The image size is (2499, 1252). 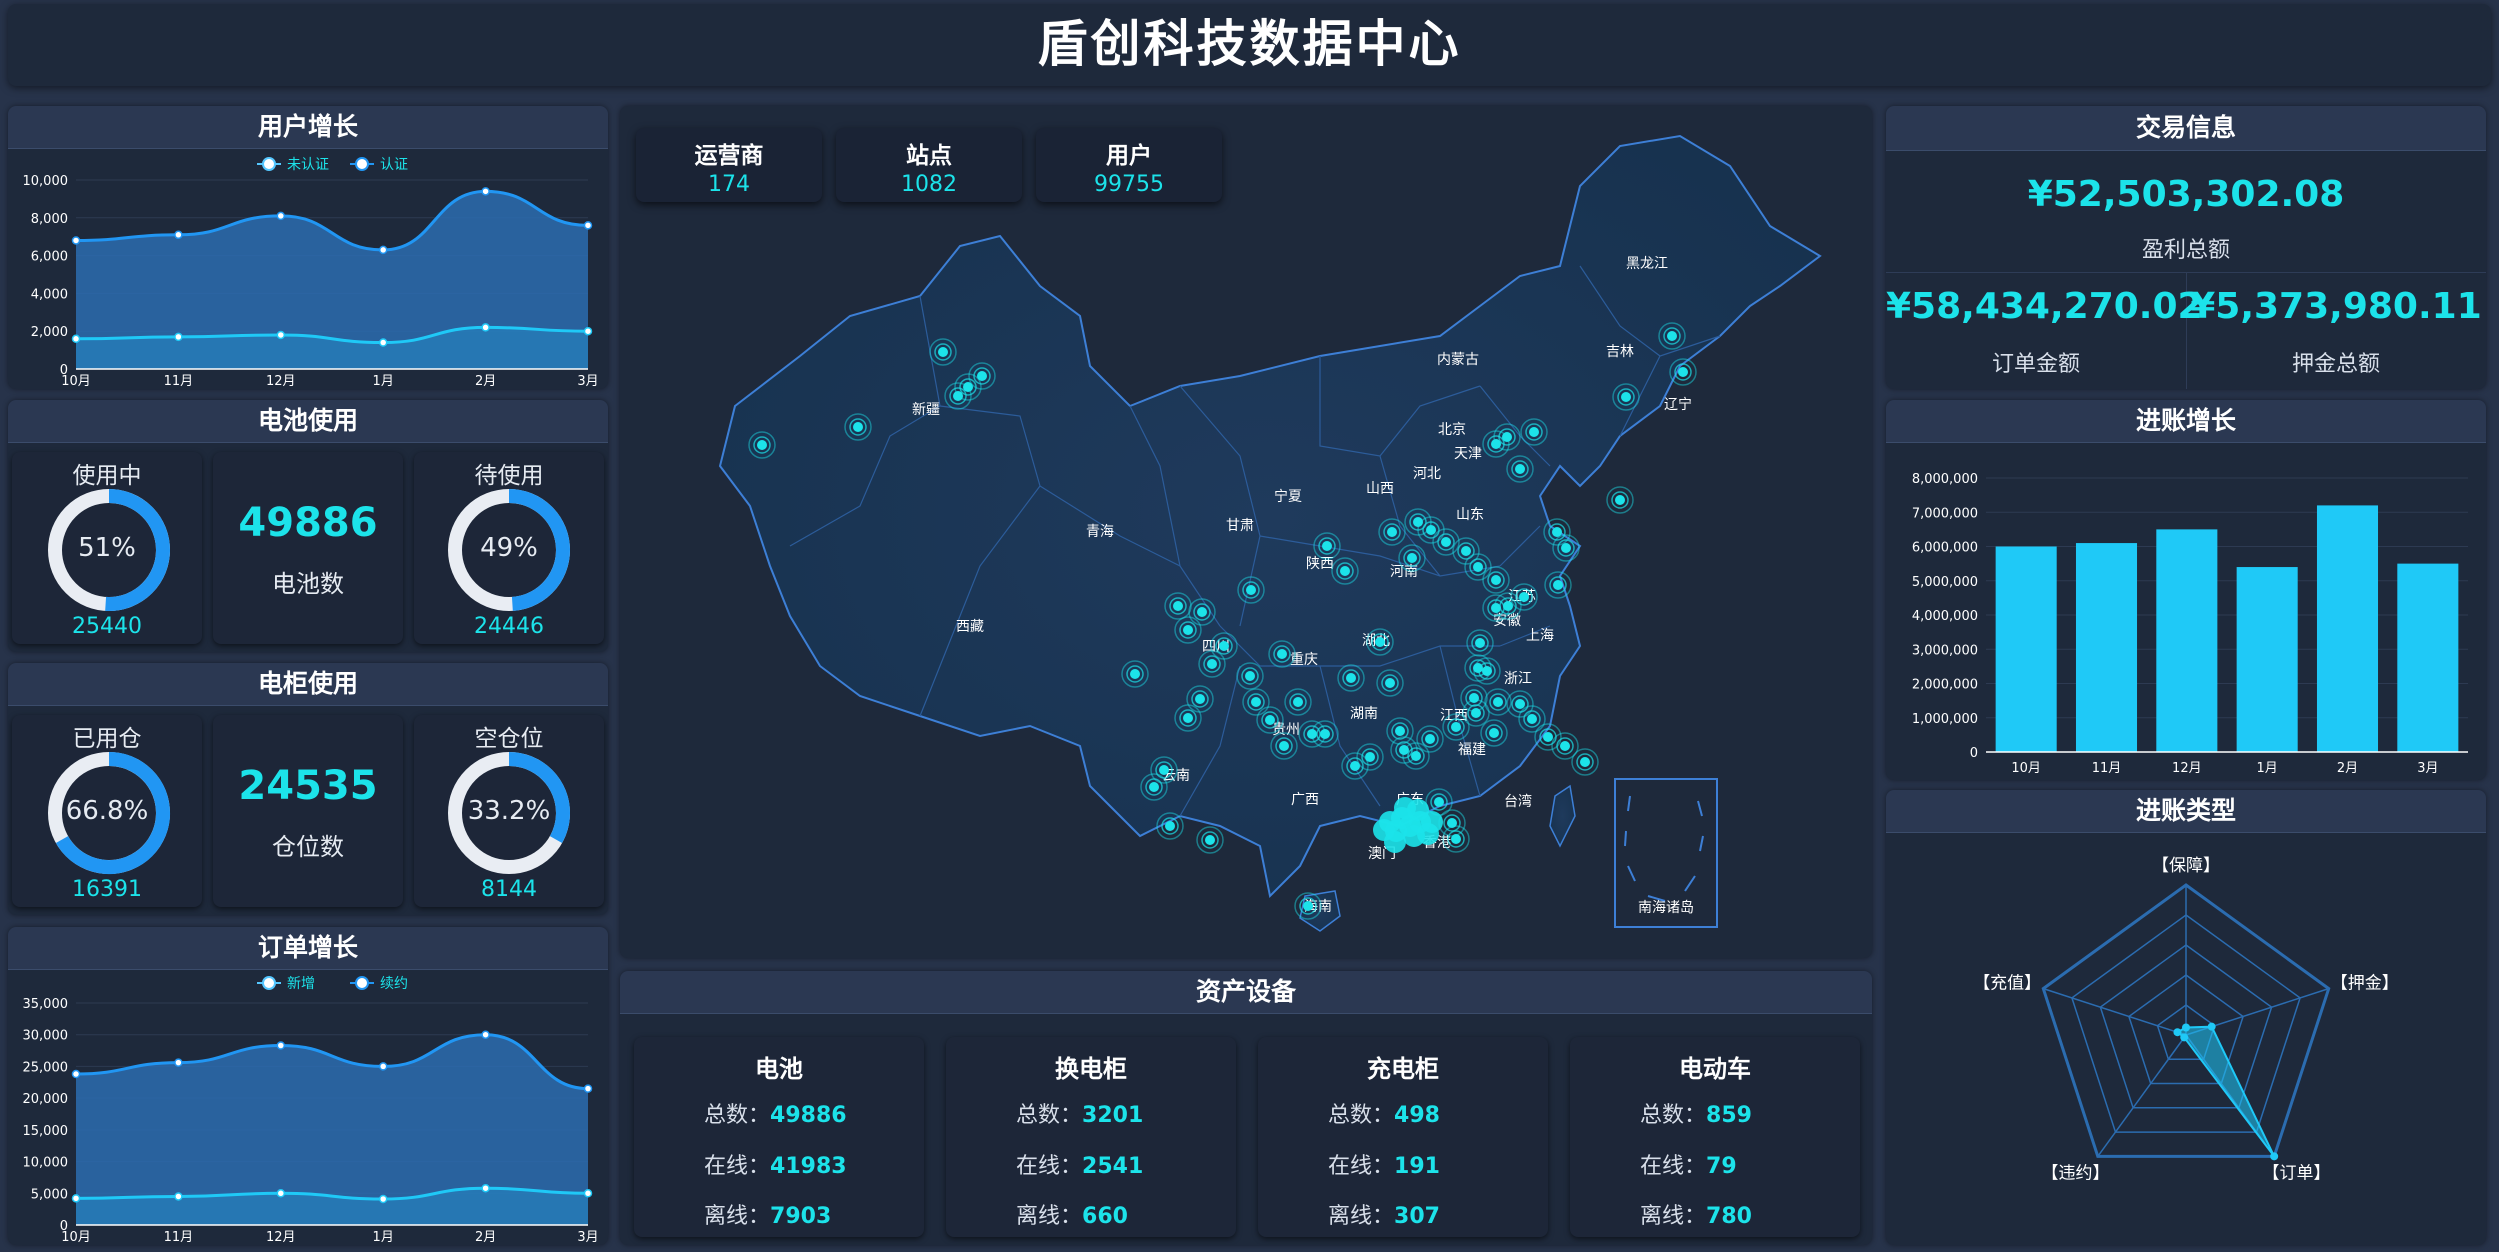 What do you see at coordinates (2365, 983) in the screenshot?
I see `radar-indicator-label: 【押金】` at bounding box center [2365, 983].